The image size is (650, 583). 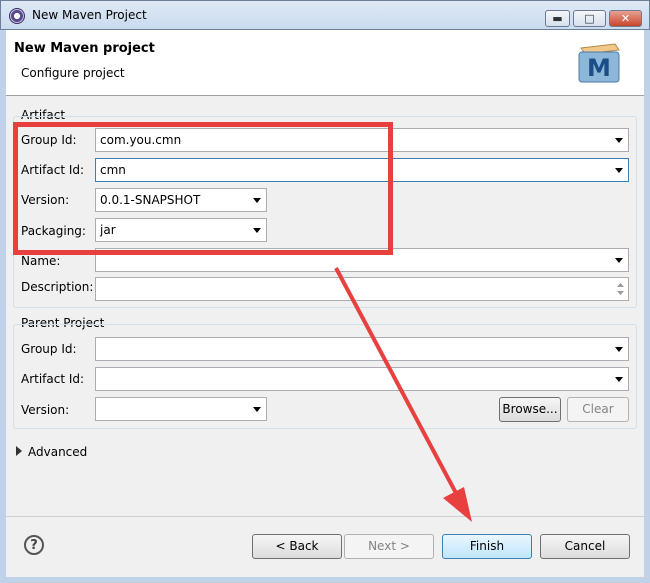 I want to click on page-title: New Maven project, so click(x=84, y=48).